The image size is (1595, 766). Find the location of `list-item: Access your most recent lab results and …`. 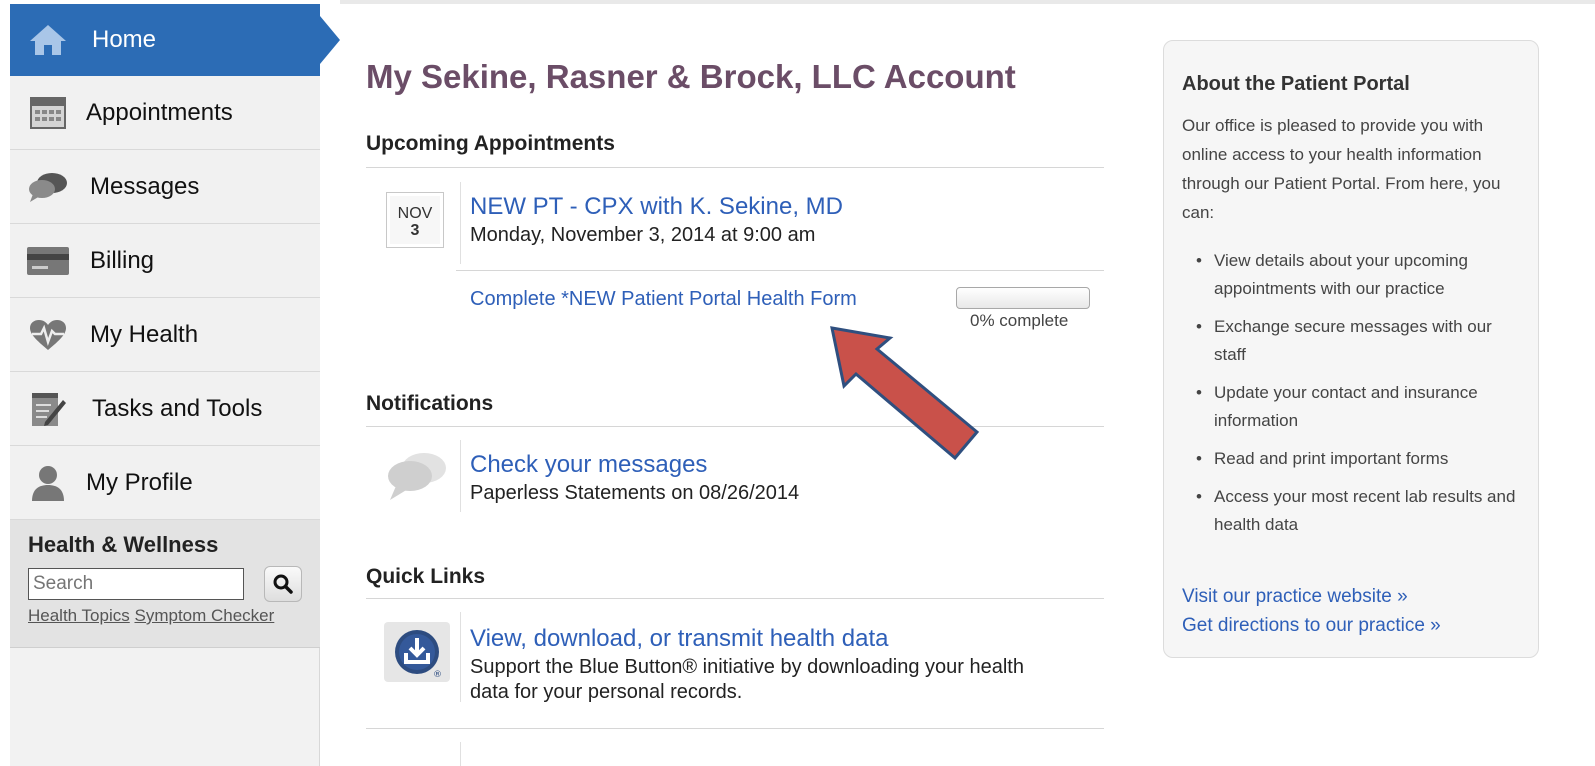

list-item: Access your most recent lab results and … is located at coordinates (1355, 511).